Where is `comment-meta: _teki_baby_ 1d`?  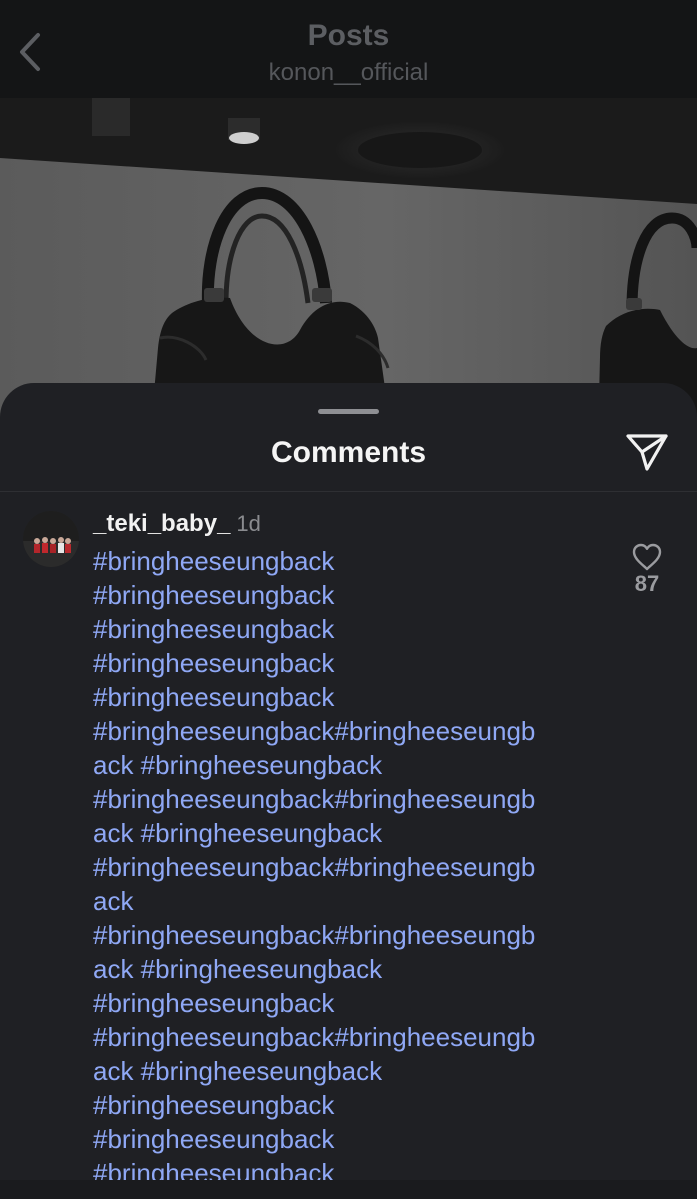 comment-meta: _teki_baby_ 1d is located at coordinates (177, 524).